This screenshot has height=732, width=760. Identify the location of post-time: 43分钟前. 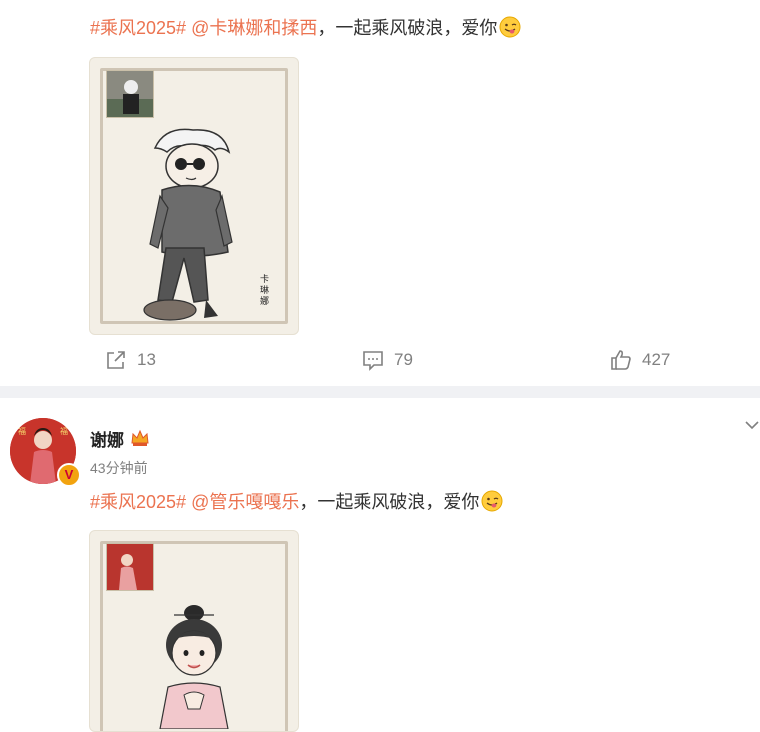
(119, 468).